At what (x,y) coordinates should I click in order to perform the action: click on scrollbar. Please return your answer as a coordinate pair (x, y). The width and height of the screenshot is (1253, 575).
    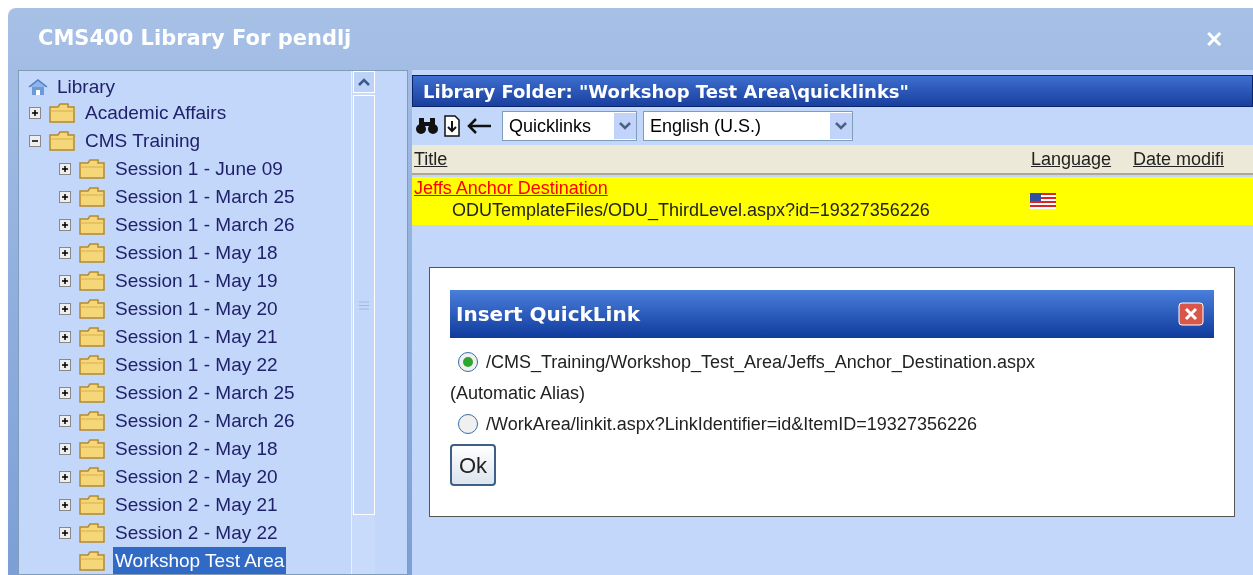
    Looking at the image, I should click on (363, 322).